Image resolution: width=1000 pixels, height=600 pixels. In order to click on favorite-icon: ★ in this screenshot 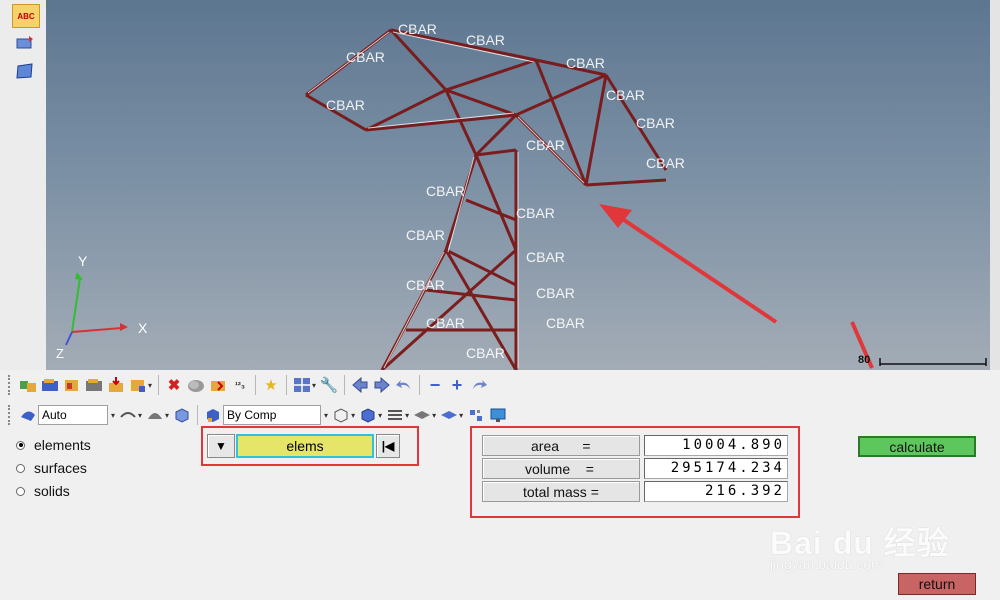, I will do `click(271, 385)`.